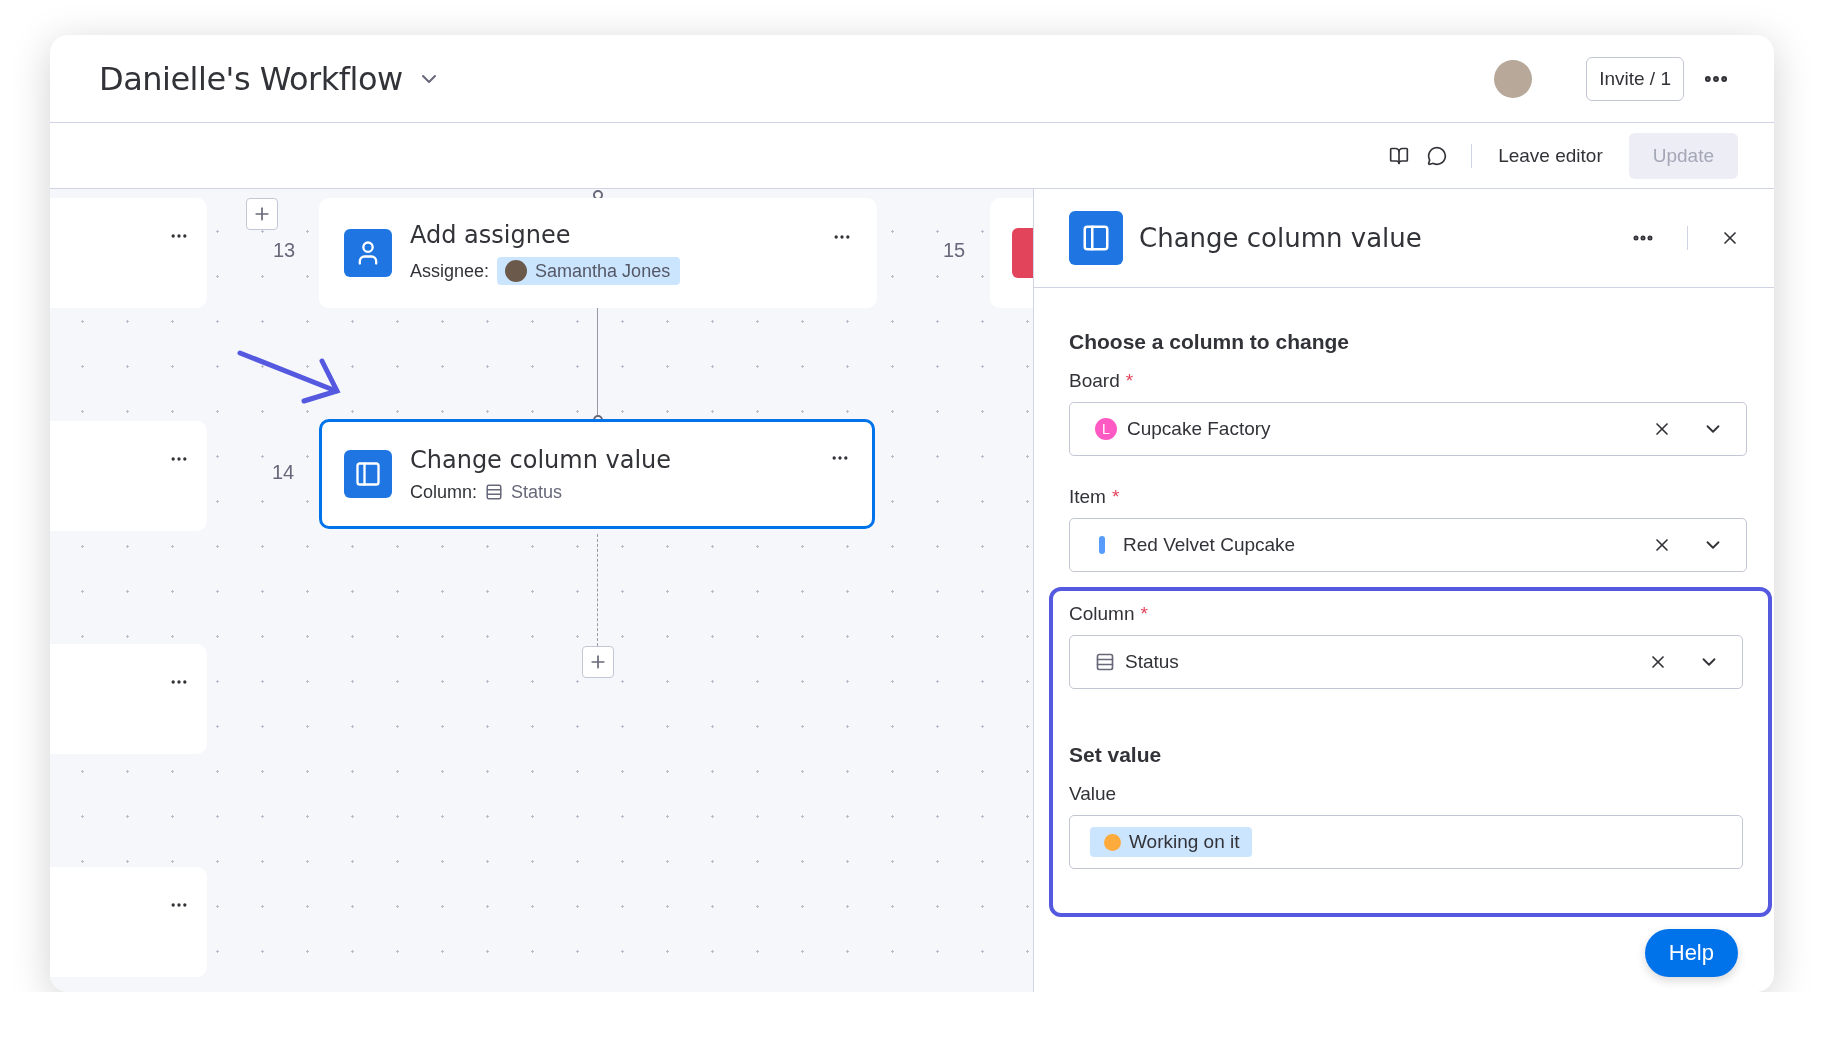  I want to click on person-icon, so click(368, 253).